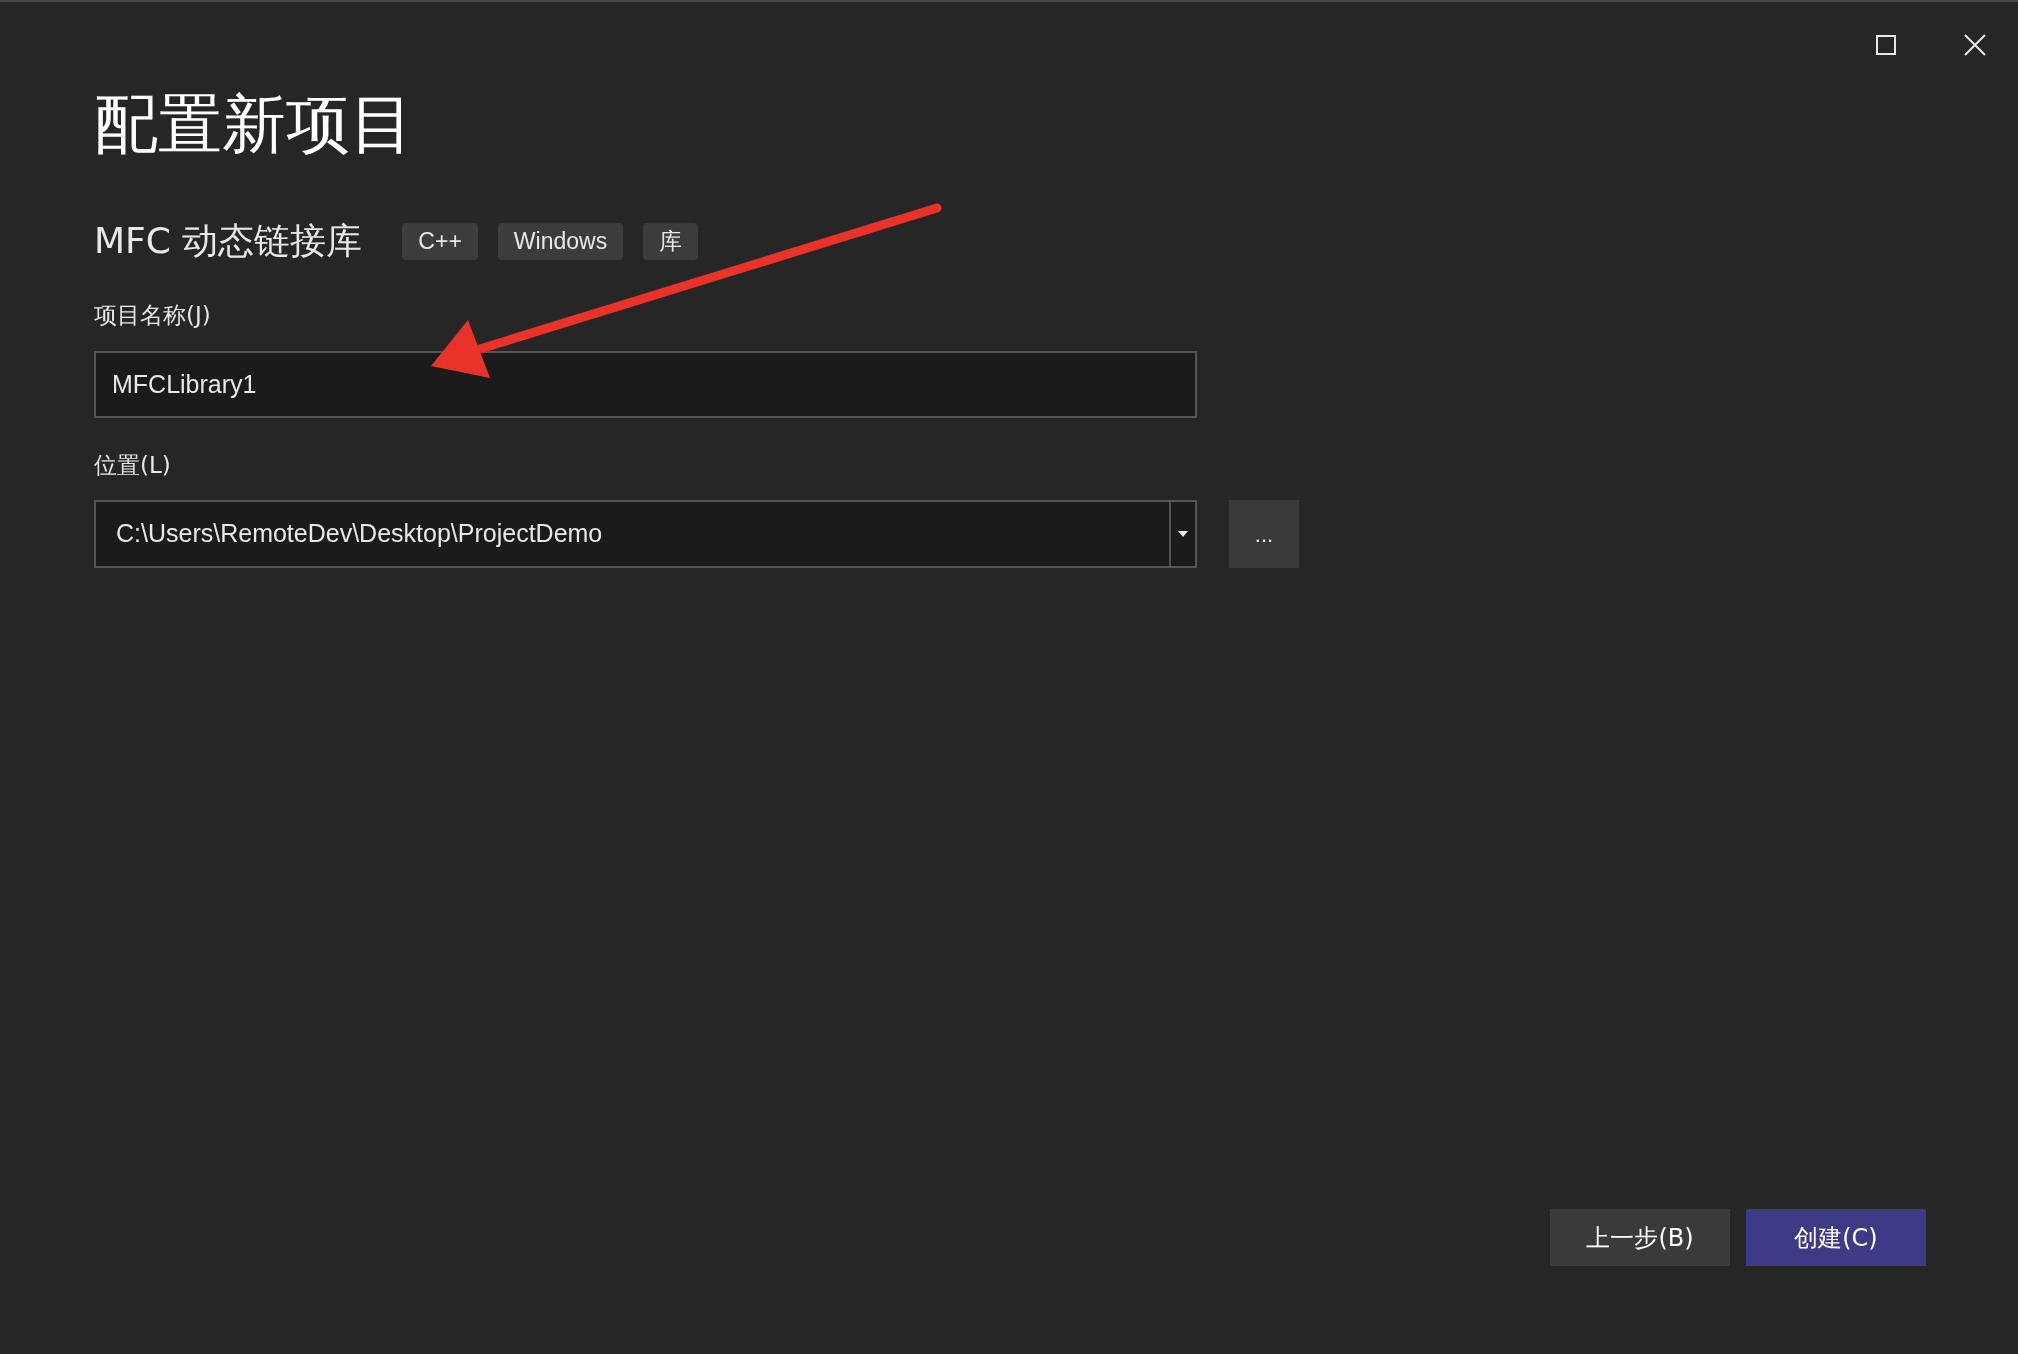 This screenshot has height=1354, width=2018. I want to click on field-label: 项目名称(J), so click(153, 315).